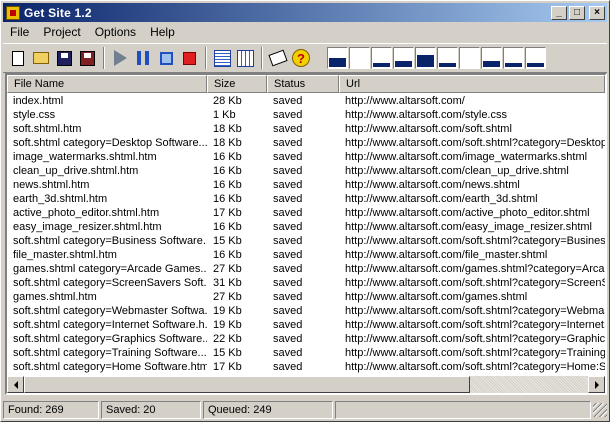 Image resolution: width=610 pixels, height=422 pixels. What do you see at coordinates (405, 101) in the screenshot?
I see `cell-url: http://www.altarsoft.com/` at bounding box center [405, 101].